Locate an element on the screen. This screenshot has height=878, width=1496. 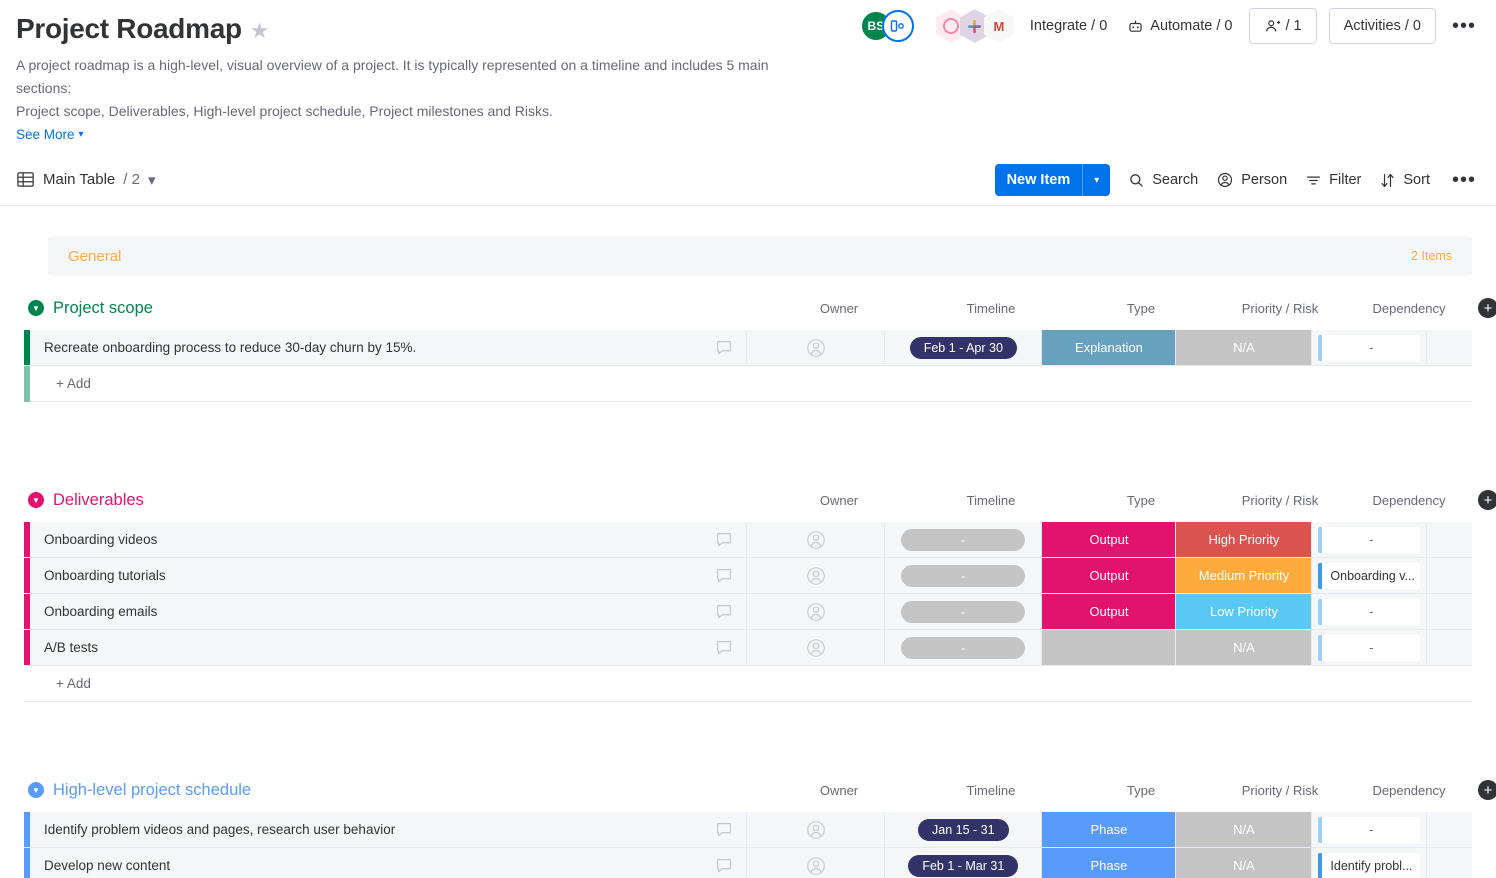
row-name-cell: Onboarding emails is located at coordinates (389, 611).